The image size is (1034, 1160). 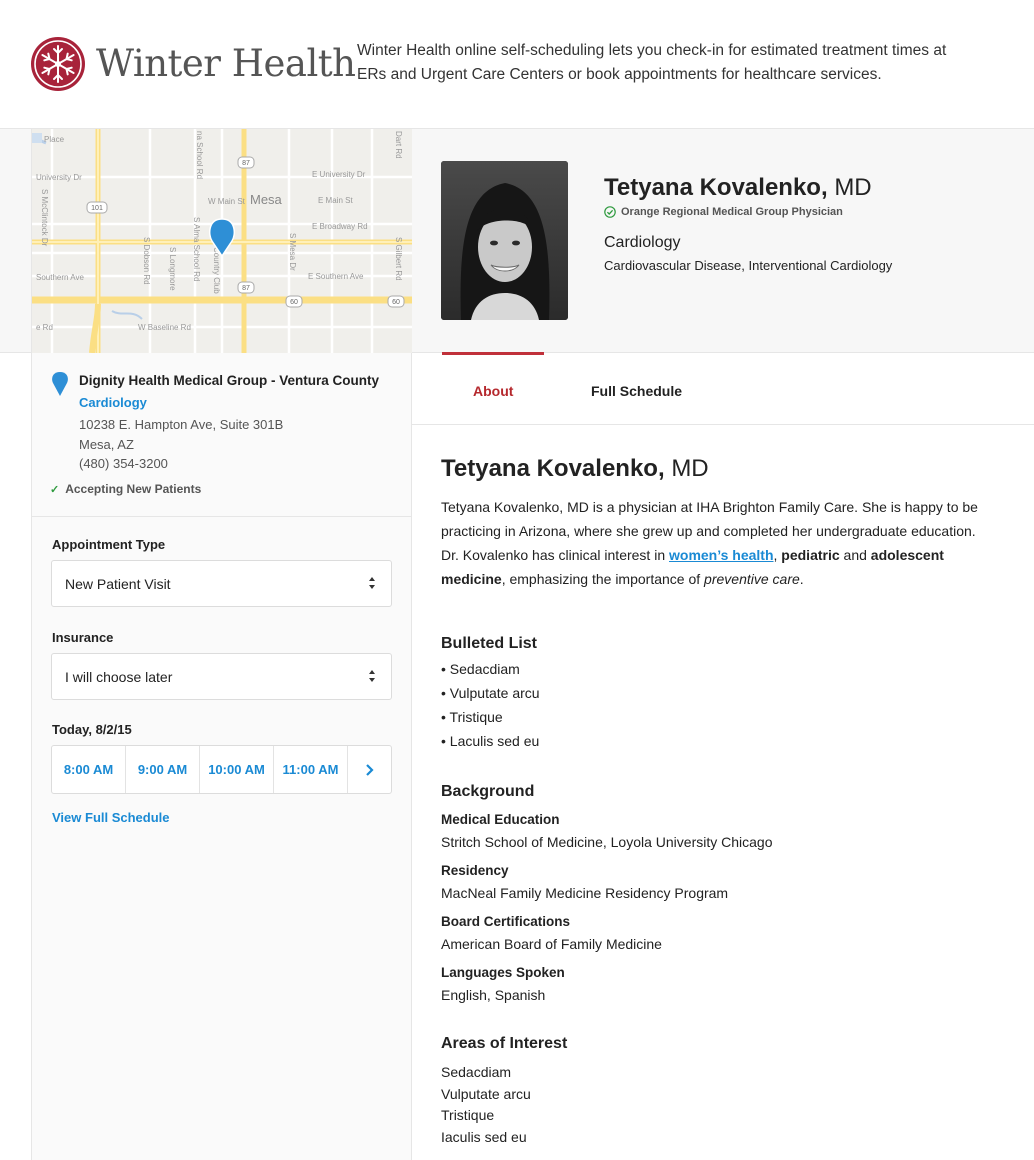 What do you see at coordinates (60, 277) in the screenshot?
I see `map-label-southern: Southern Ave` at bounding box center [60, 277].